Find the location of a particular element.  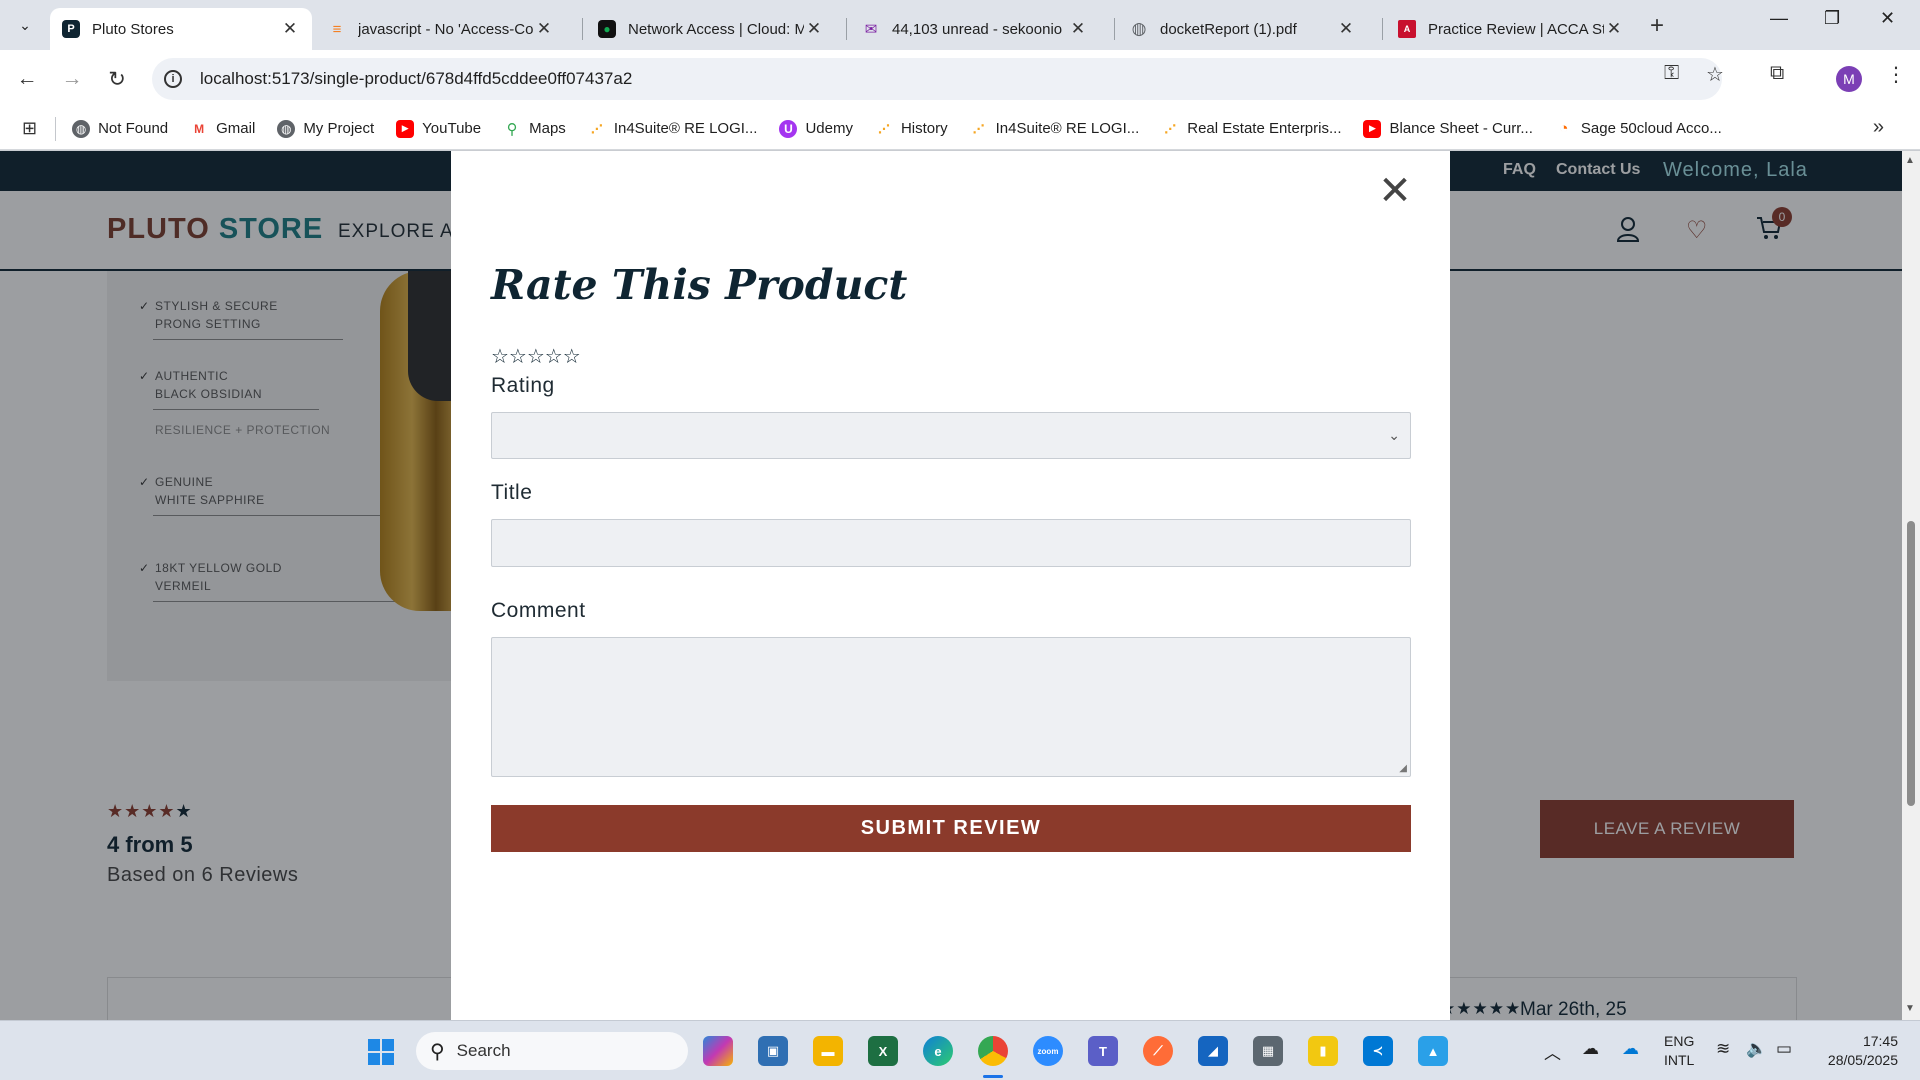

forward-arrow-icon: → is located at coordinates (72, 79).